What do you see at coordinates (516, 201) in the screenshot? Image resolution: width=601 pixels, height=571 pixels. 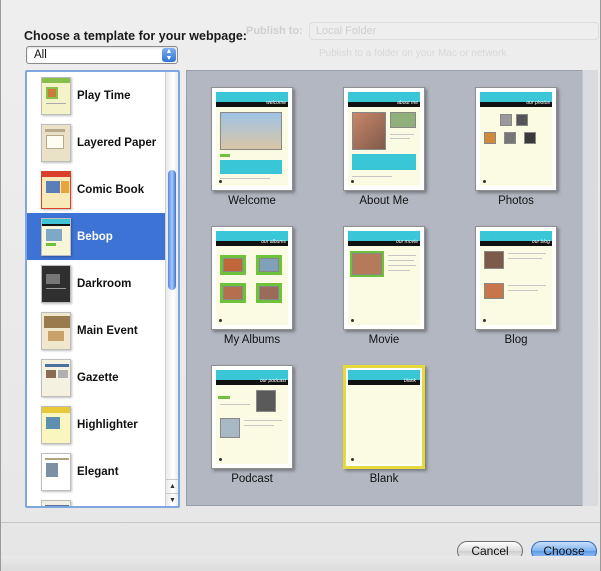 I see `template-caption: Photos` at bounding box center [516, 201].